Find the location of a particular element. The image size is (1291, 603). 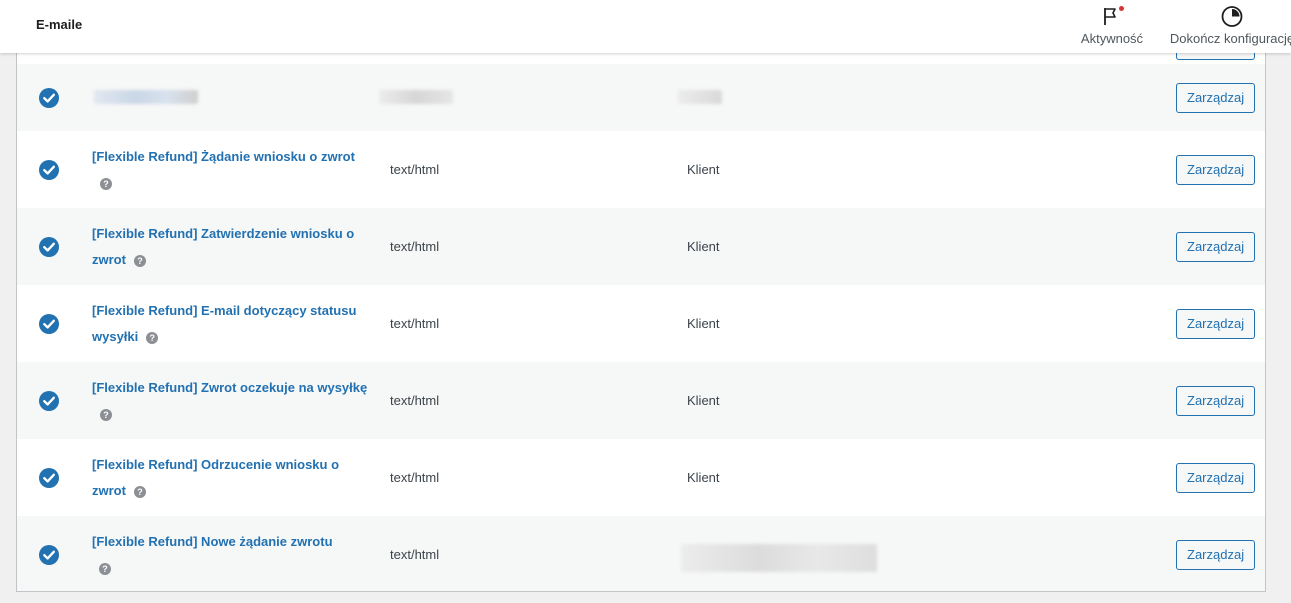

page-title: E-maile is located at coordinates (59, 24).